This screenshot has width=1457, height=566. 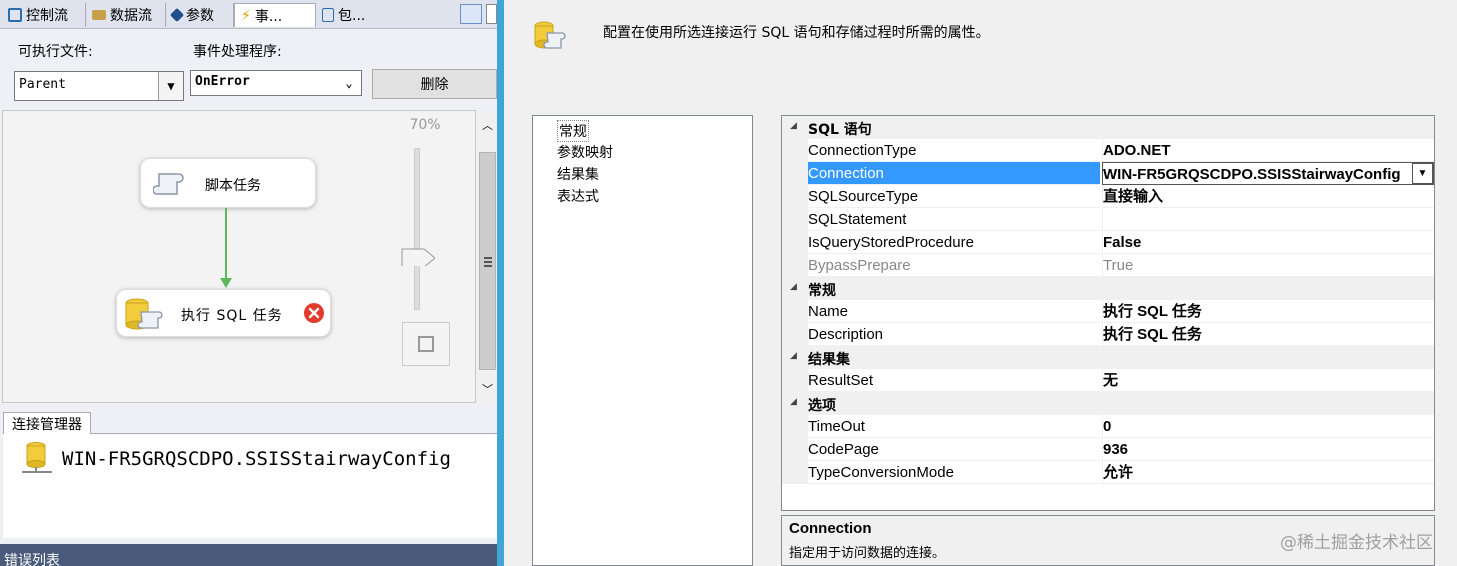 I want to click on property-name: IsQueryStoredProcedure, so click(x=954, y=242).